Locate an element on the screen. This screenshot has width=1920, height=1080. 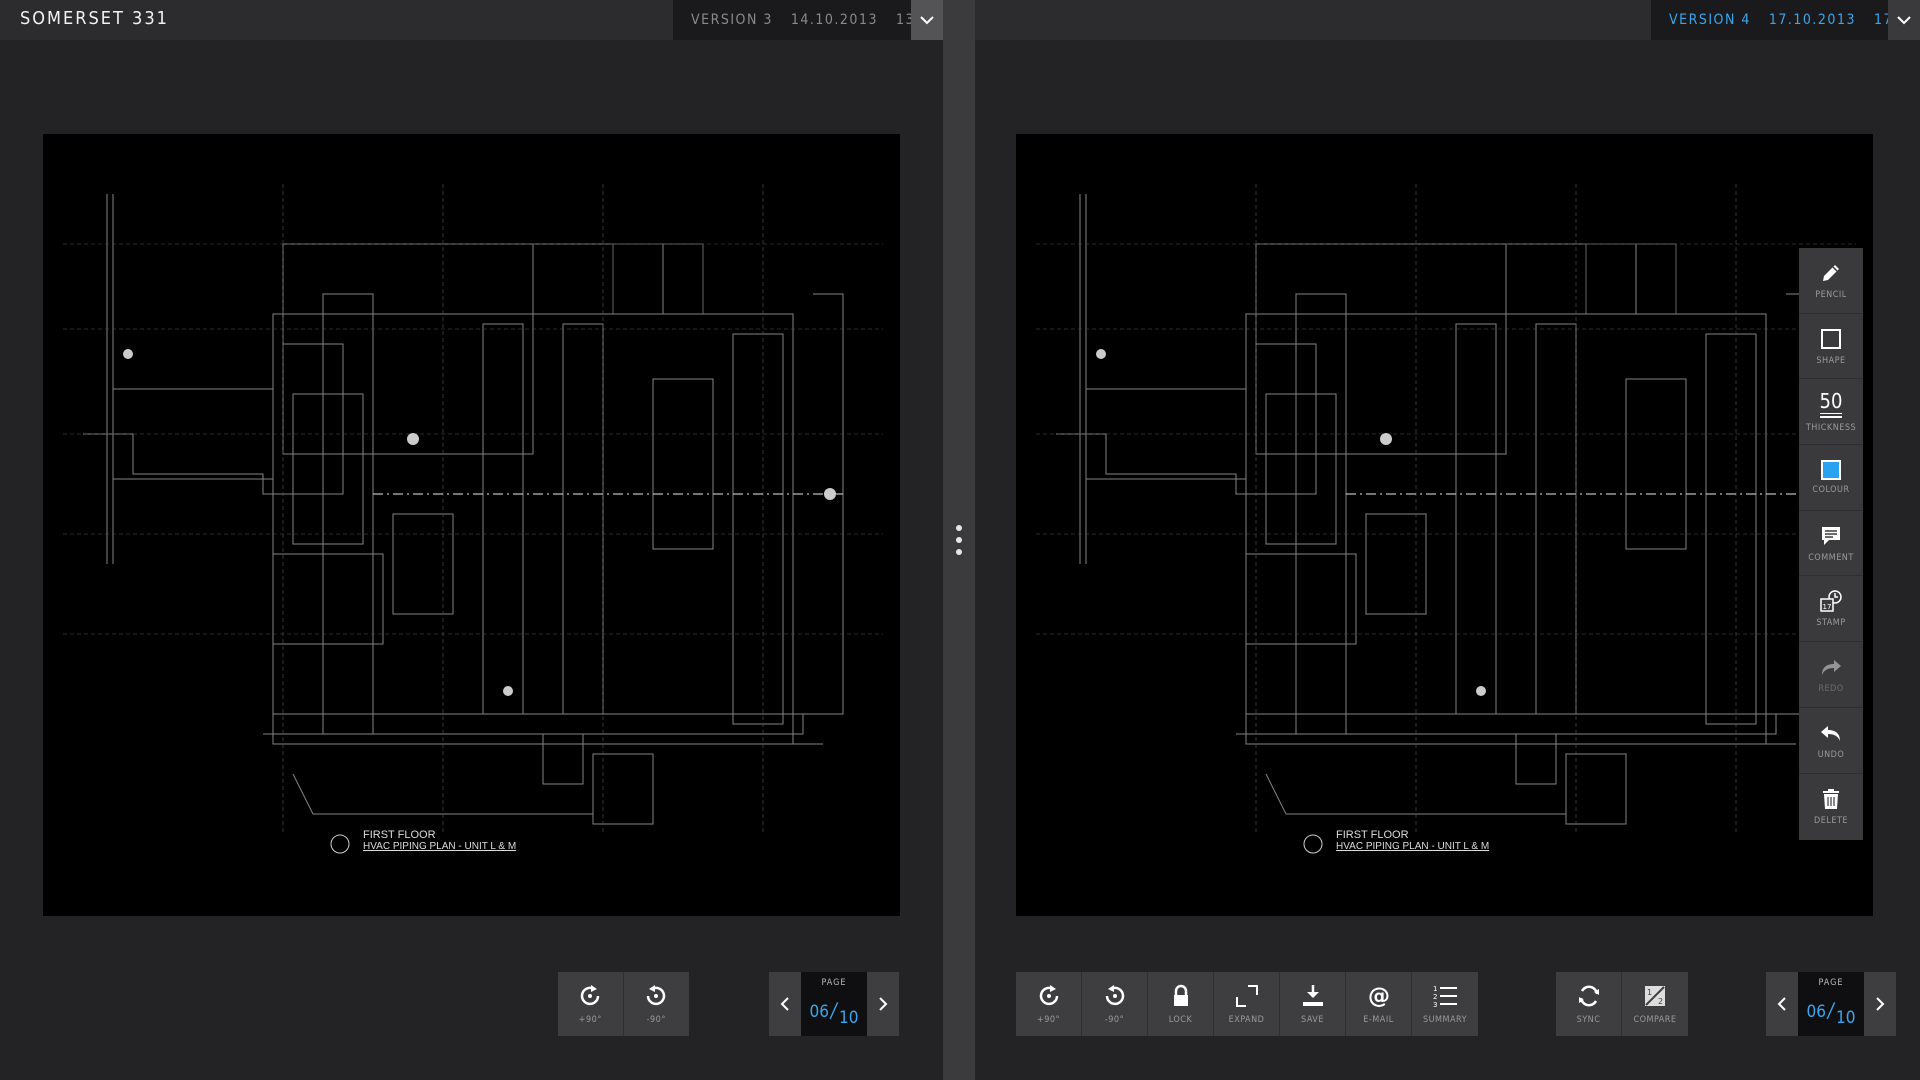
svg-text: 3 is located at coordinates (1435, 1005).